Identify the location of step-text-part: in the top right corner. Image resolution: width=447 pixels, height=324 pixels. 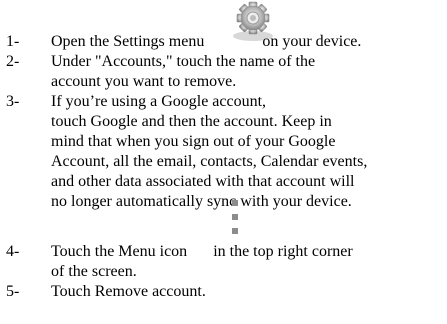
(283, 251).